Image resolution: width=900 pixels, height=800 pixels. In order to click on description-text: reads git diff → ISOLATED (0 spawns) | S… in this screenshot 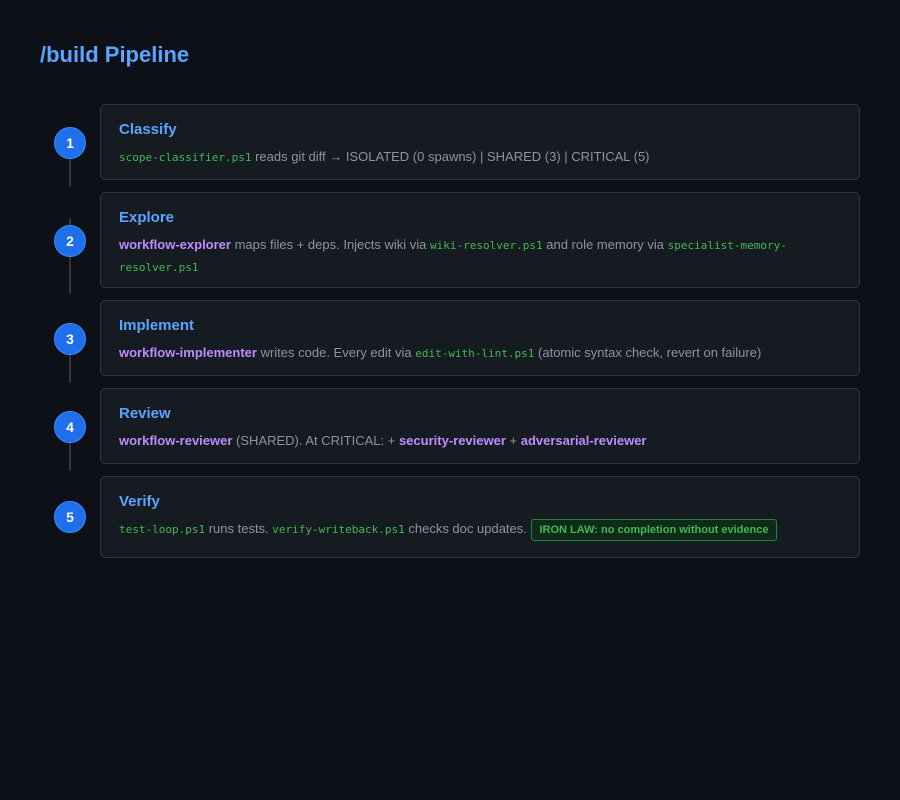, I will do `click(450, 156)`.